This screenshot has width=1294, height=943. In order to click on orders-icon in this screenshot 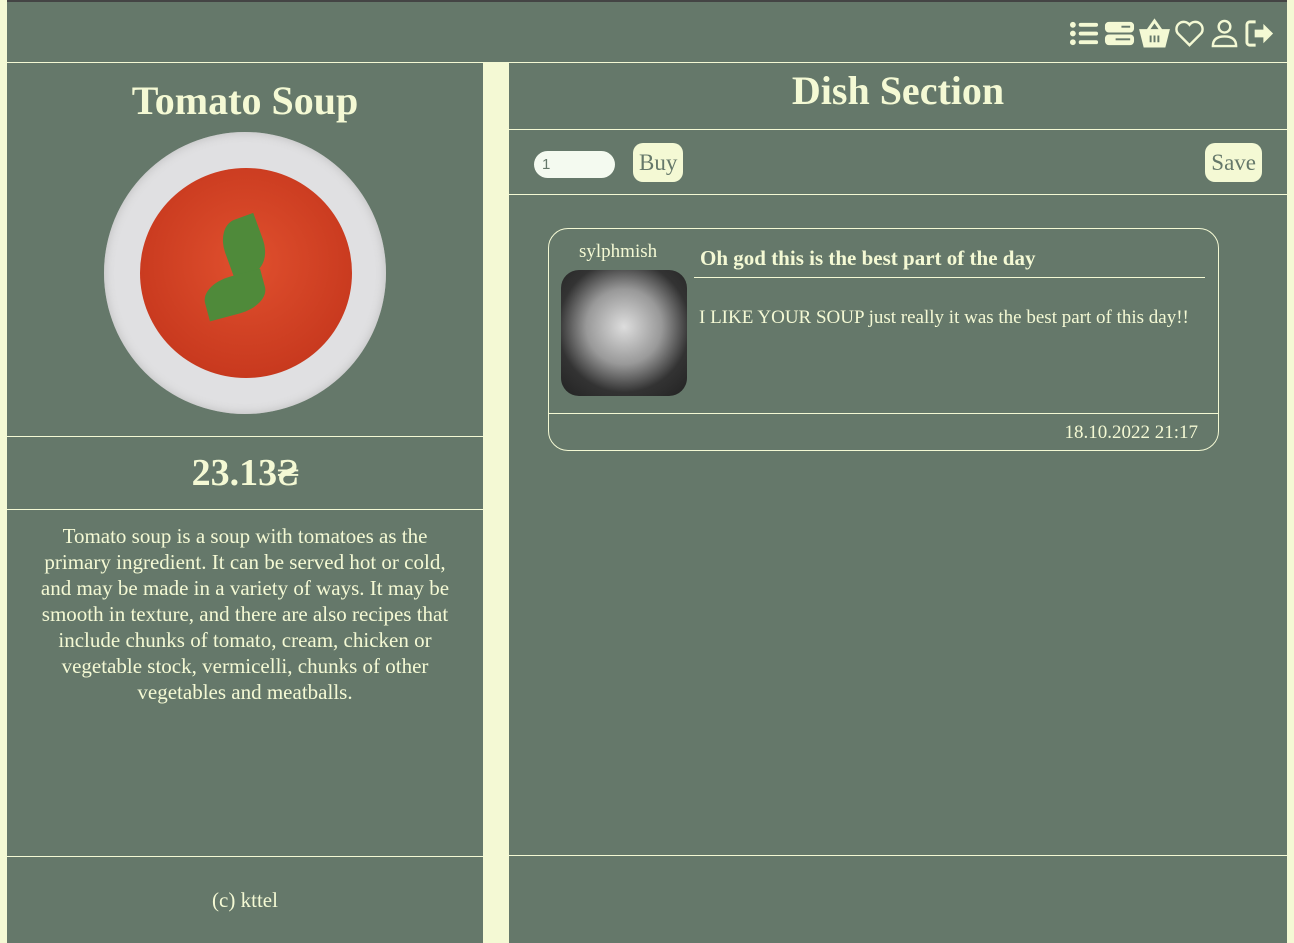, I will do `click(1119, 33)`.